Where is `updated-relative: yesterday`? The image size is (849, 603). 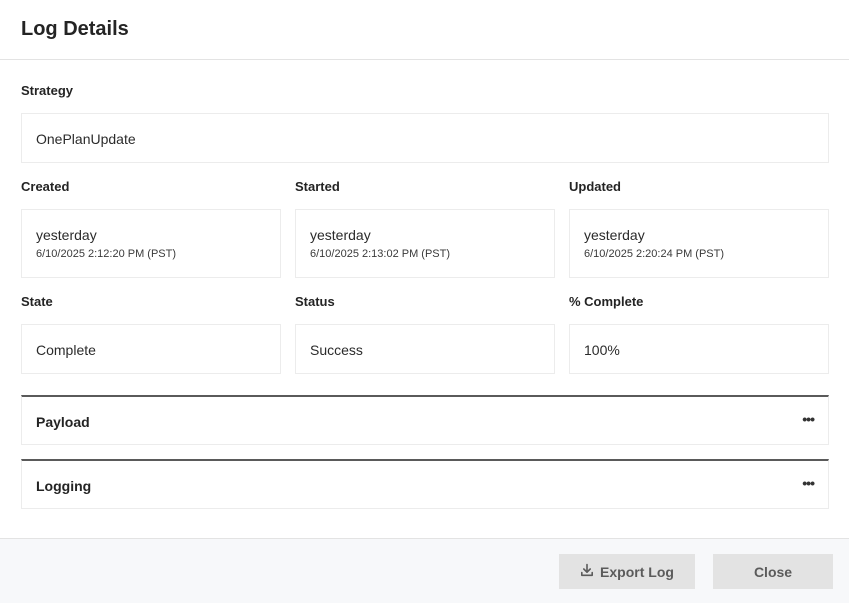
updated-relative: yesterday is located at coordinates (614, 235).